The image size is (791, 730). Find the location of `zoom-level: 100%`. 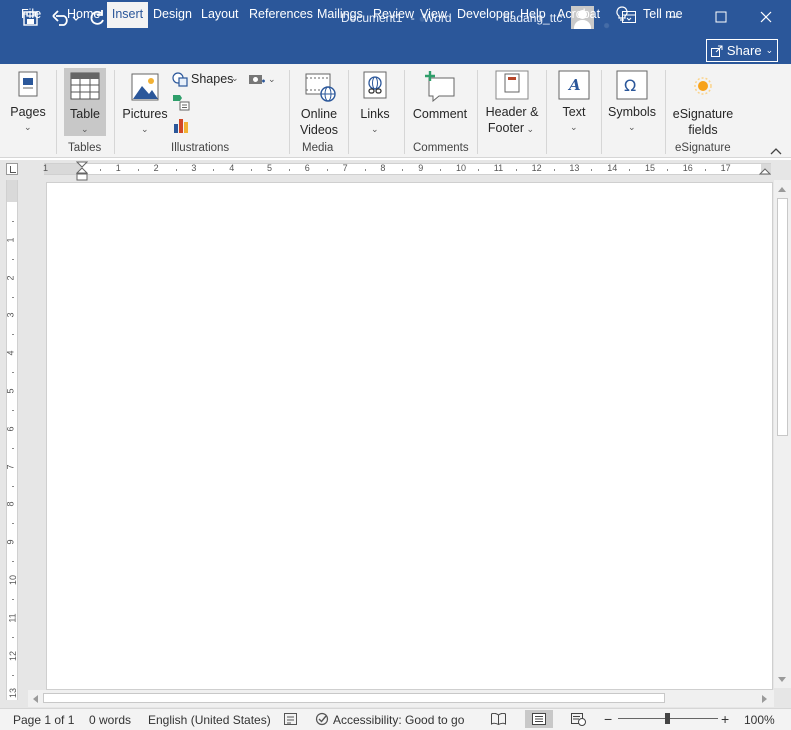

zoom-level: 100% is located at coordinates (759, 720).